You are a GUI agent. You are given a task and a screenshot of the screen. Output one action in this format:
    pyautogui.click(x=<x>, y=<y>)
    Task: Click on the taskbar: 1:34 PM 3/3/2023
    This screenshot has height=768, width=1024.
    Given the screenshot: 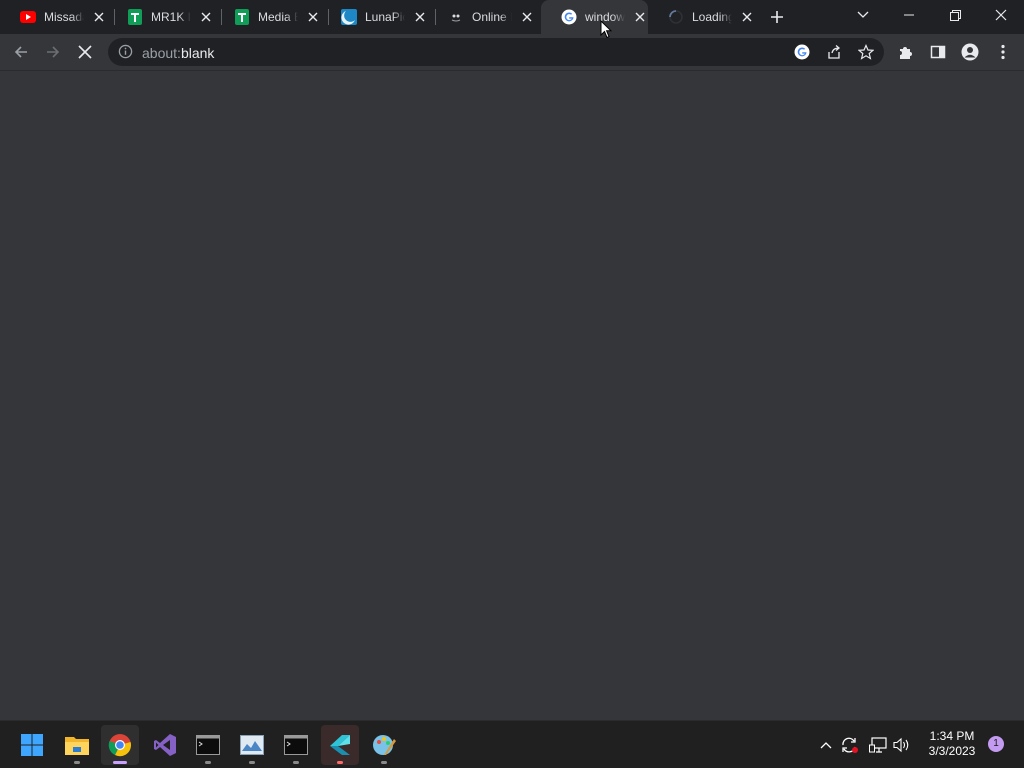 What is the action you would take?
    pyautogui.click(x=512, y=744)
    